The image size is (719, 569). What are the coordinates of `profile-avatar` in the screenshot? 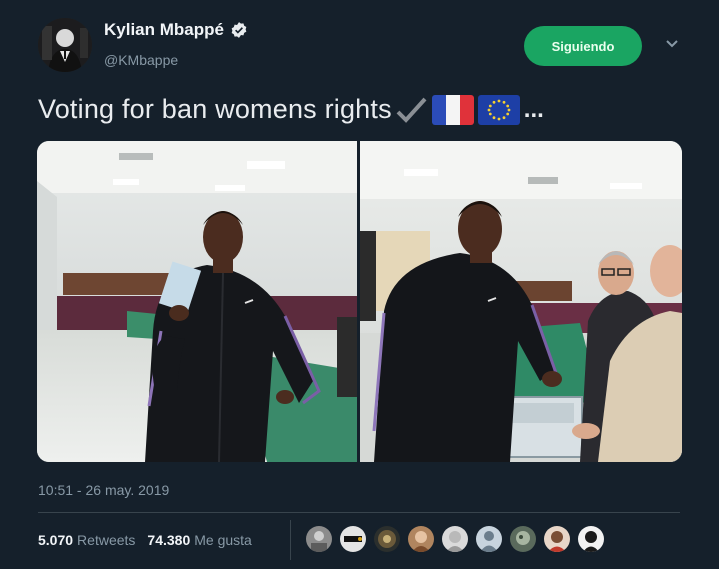 It's located at (65, 45).